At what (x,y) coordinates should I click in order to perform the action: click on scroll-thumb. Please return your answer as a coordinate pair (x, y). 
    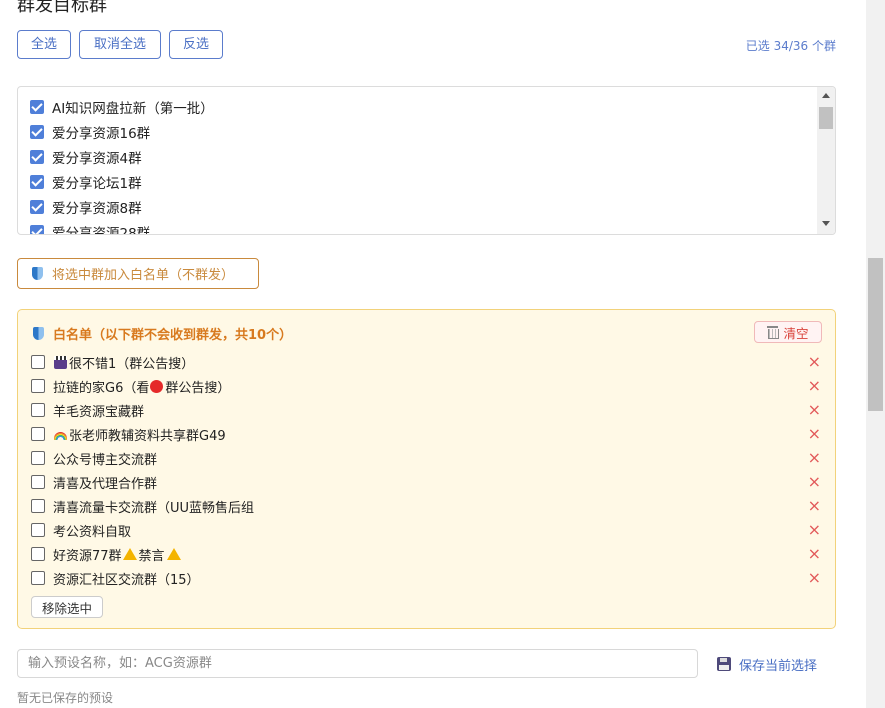
    Looking at the image, I should click on (826, 118).